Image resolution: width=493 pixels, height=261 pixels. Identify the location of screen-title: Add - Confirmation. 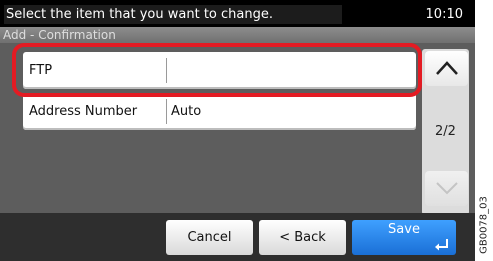
(237, 35).